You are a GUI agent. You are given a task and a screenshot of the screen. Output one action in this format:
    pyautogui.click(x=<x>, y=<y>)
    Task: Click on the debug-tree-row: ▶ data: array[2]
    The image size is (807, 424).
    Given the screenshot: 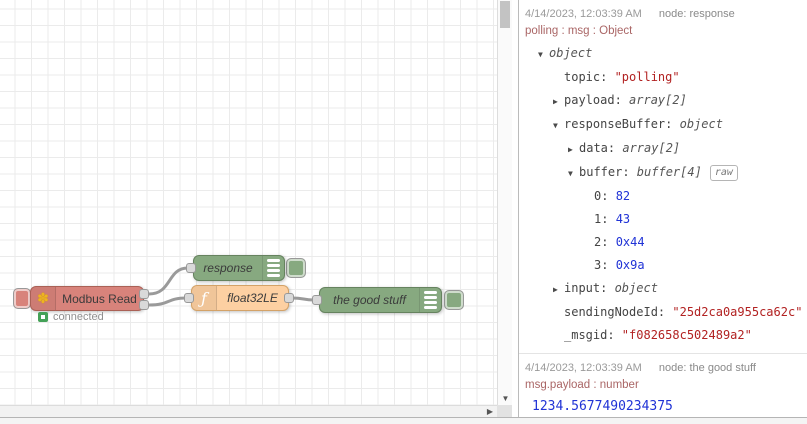 What is the action you would take?
    pyautogui.click(x=666, y=149)
    